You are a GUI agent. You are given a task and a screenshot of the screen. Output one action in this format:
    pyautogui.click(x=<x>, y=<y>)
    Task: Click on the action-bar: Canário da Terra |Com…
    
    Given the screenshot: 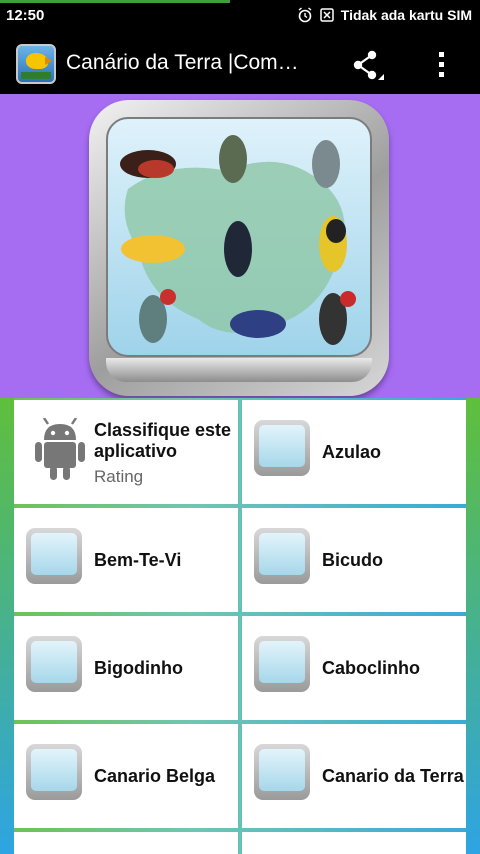 What is the action you would take?
    pyautogui.click(x=240, y=64)
    